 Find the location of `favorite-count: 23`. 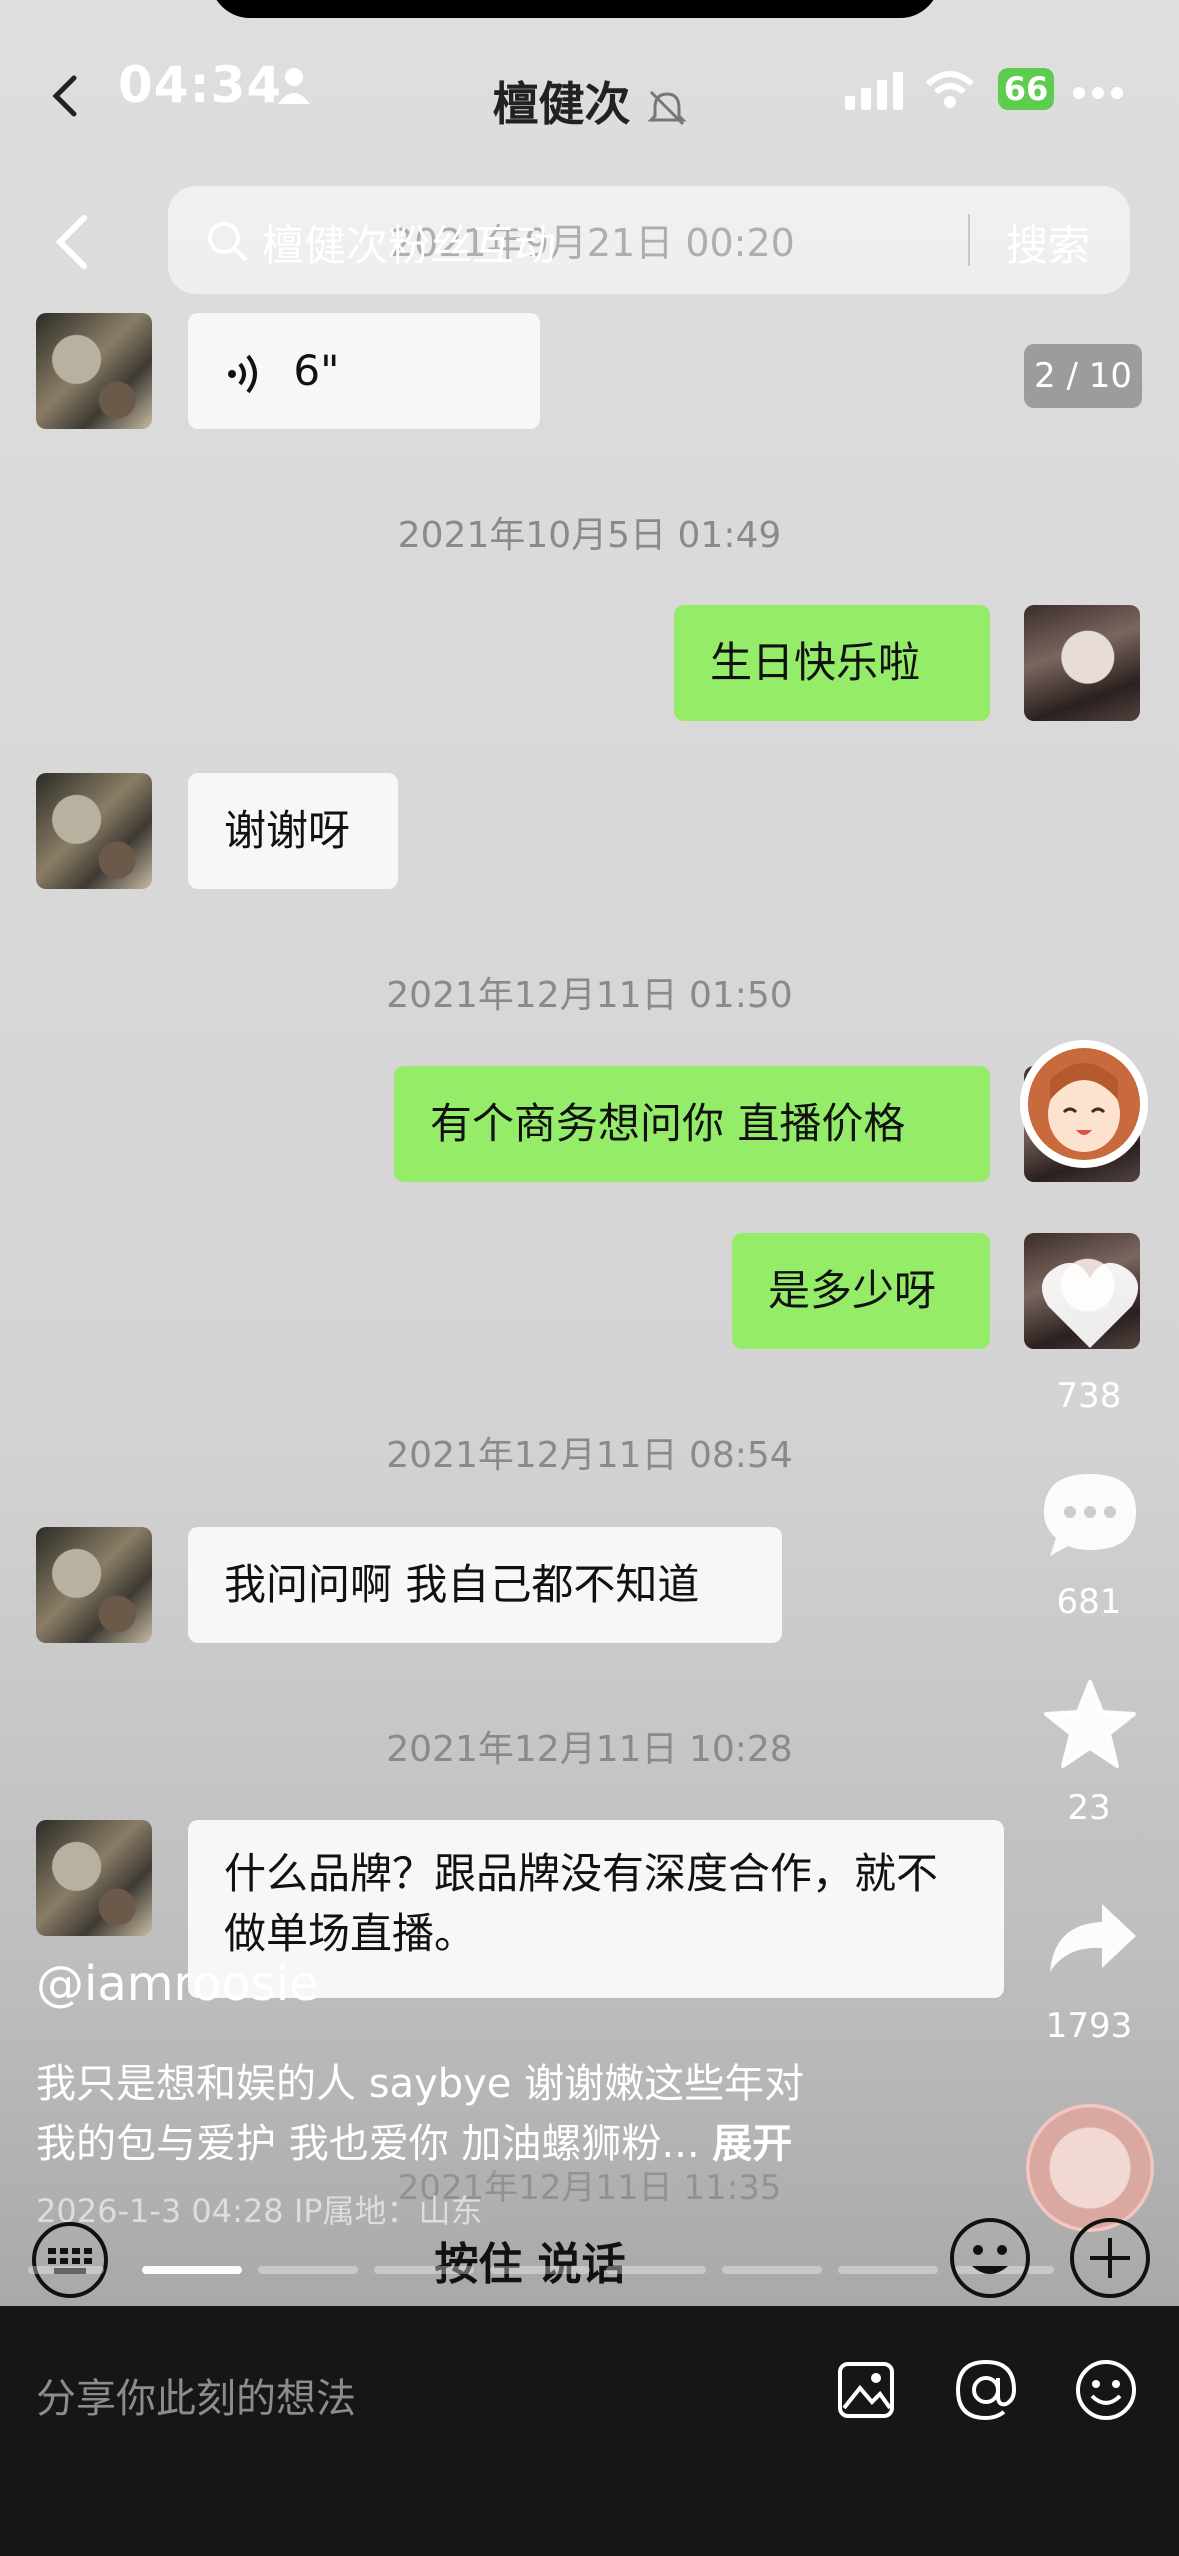

favorite-count: 23 is located at coordinates (1089, 1808).